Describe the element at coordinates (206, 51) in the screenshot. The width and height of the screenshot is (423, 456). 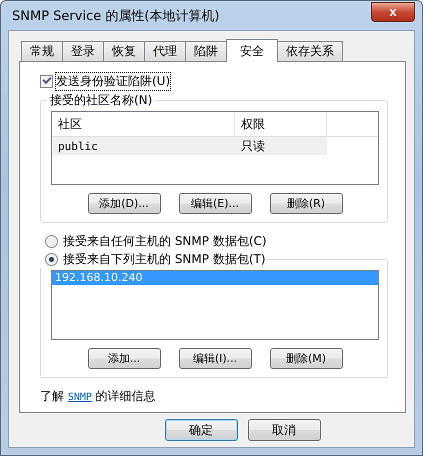
I see `tab: 陷阱` at that location.